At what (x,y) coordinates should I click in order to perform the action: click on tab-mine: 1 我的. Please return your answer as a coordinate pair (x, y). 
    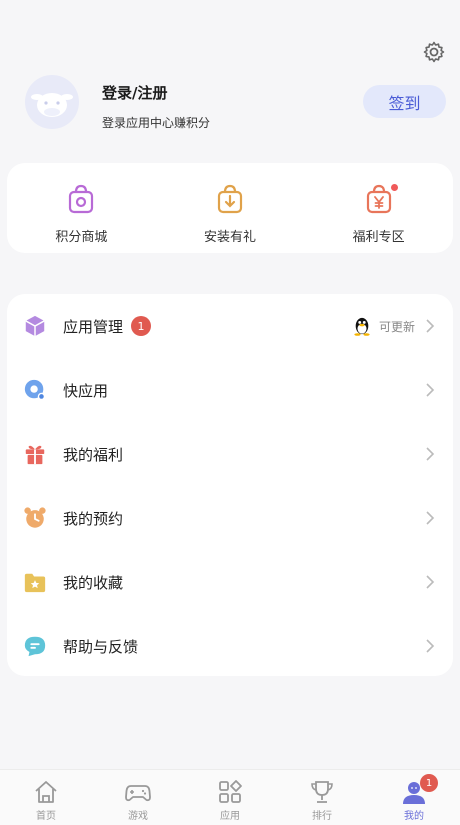
    Looking at the image, I should click on (414, 797).